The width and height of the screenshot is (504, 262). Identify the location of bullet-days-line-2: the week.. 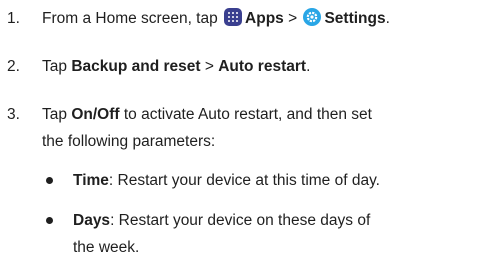
(106, 247).